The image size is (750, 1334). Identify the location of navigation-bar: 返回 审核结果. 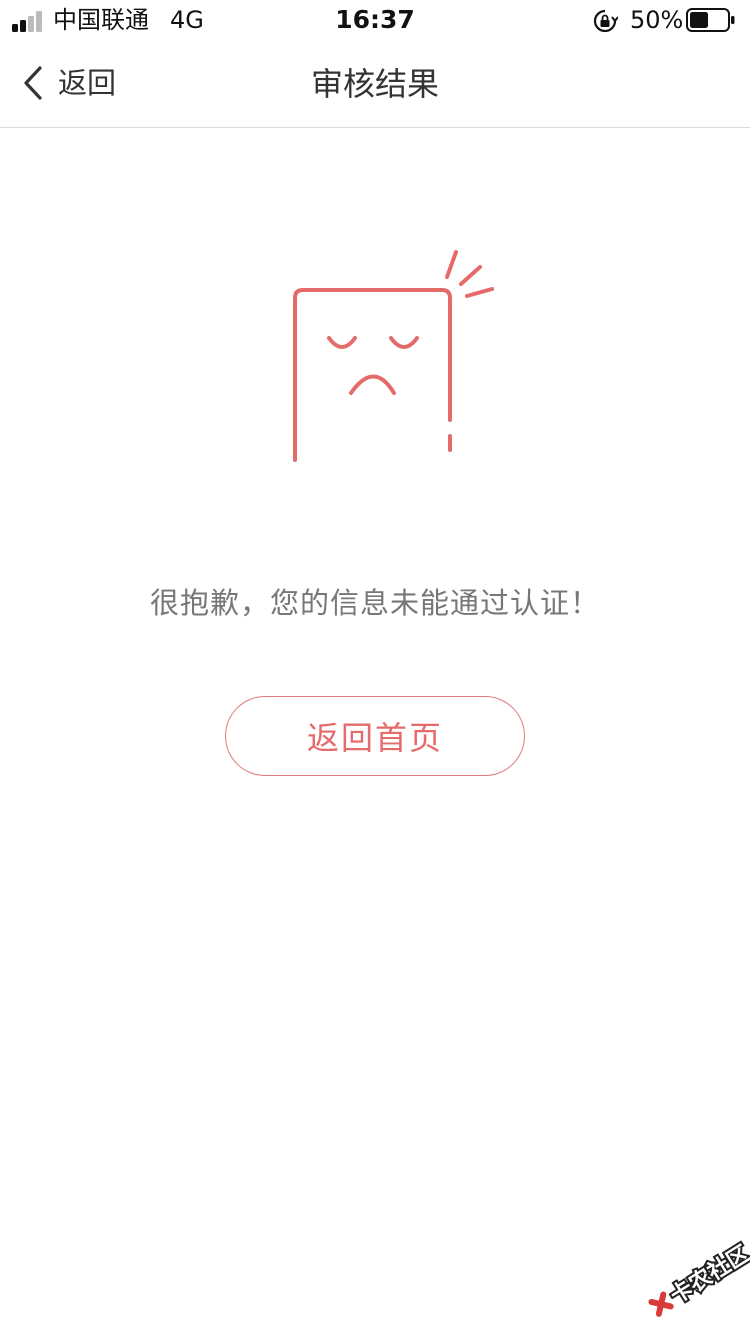
(375, 84).